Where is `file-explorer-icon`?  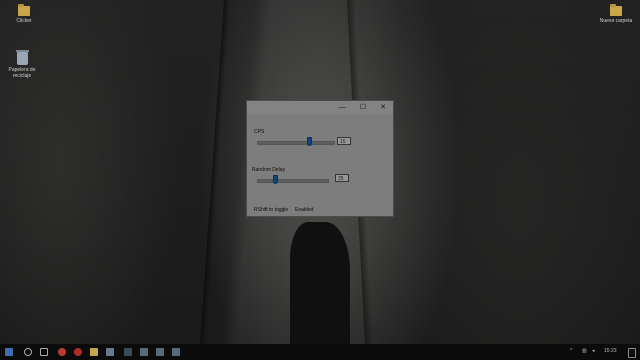
file-explorer-icon is located at coordinates (94, 352).